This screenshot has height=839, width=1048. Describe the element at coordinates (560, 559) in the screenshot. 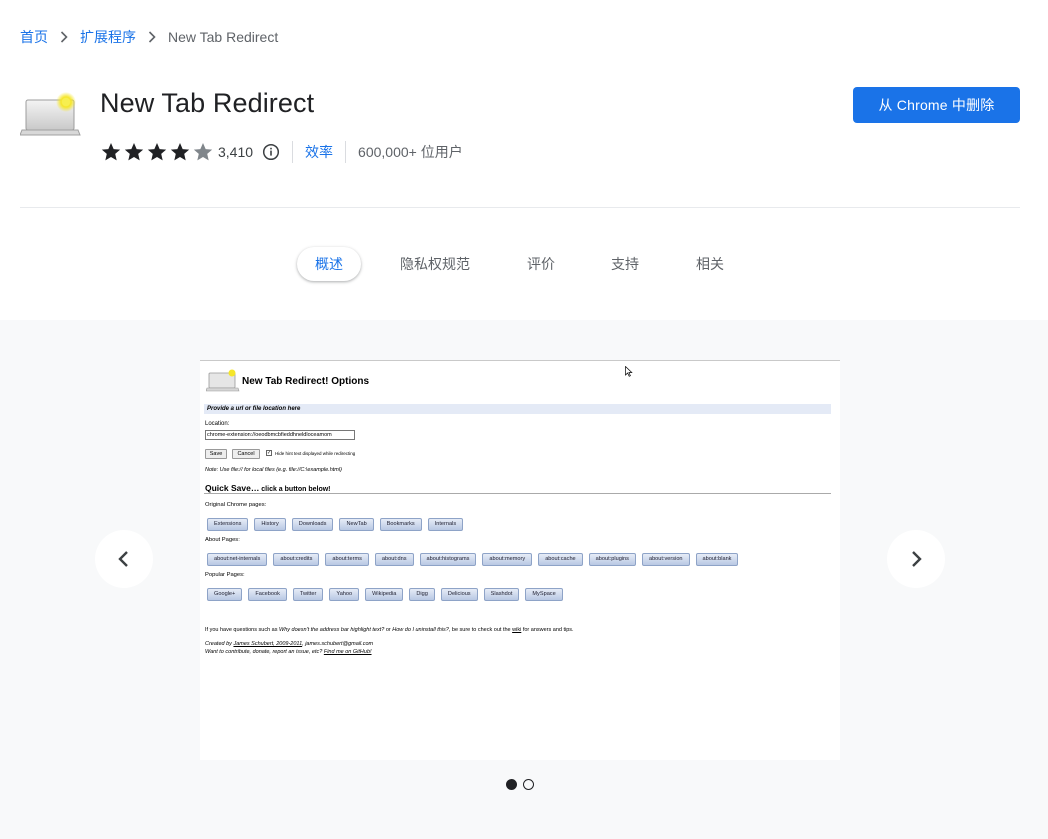

I see `about-page-button: about:cache` at that location.